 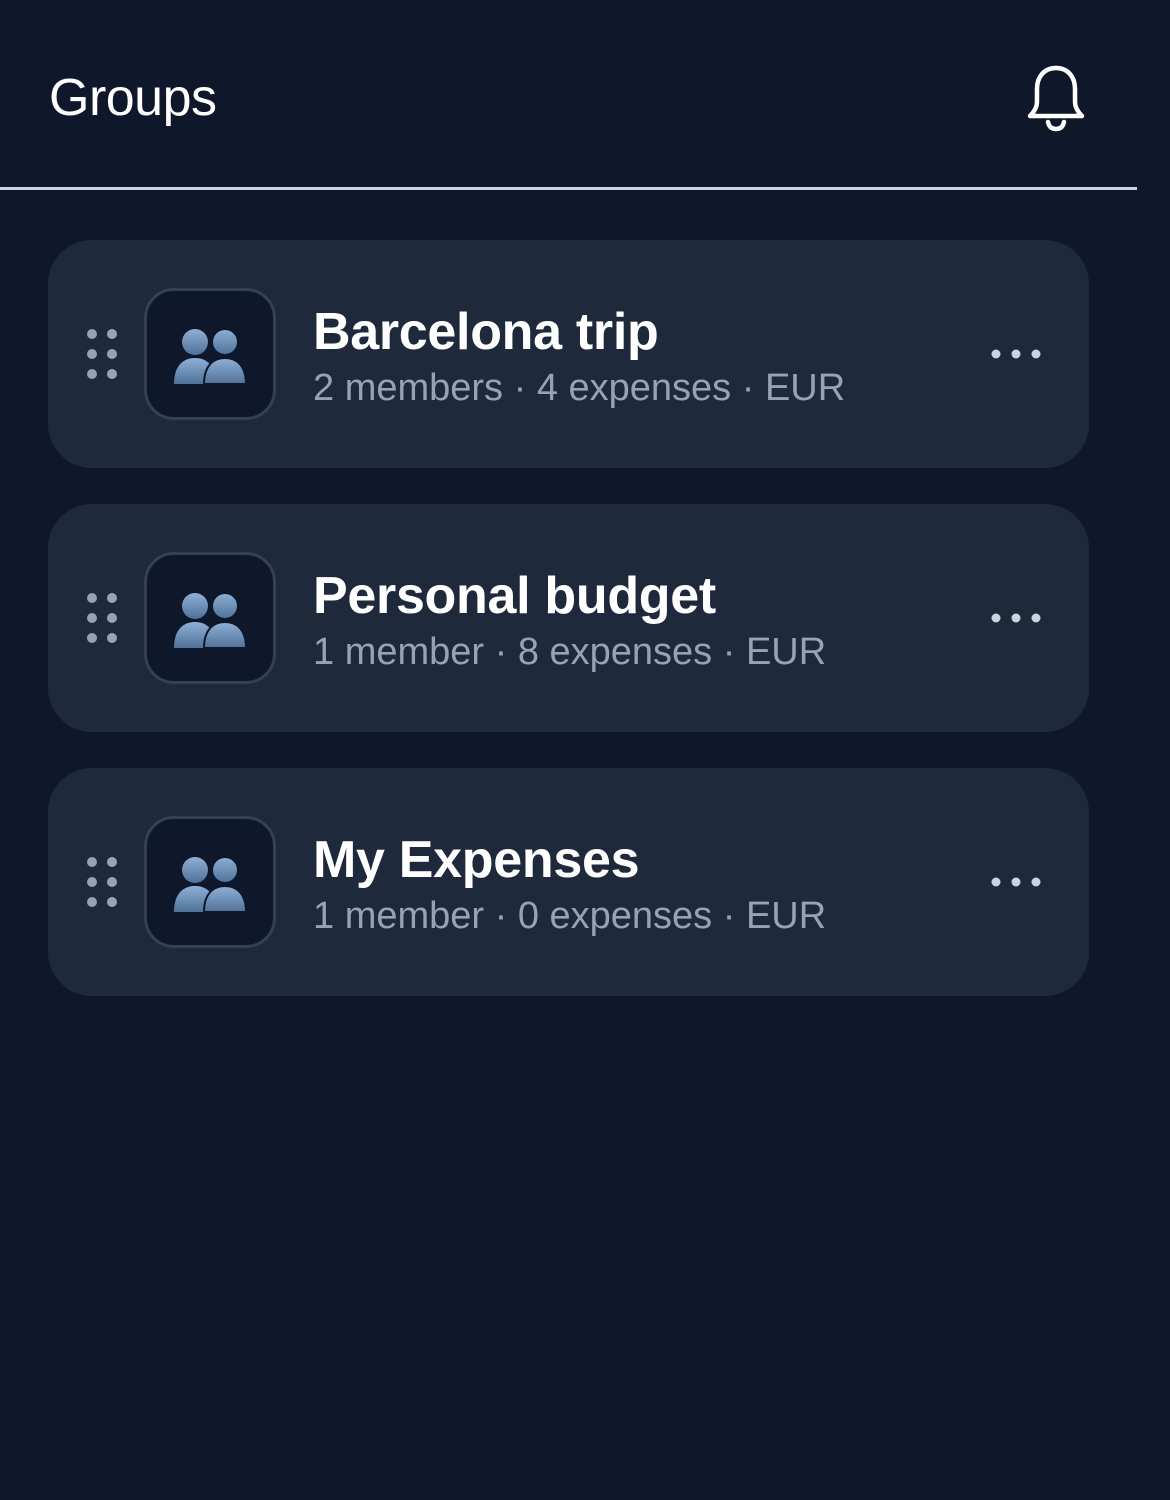 I want to click on app-header: Groups, so click(x=568, y=95).